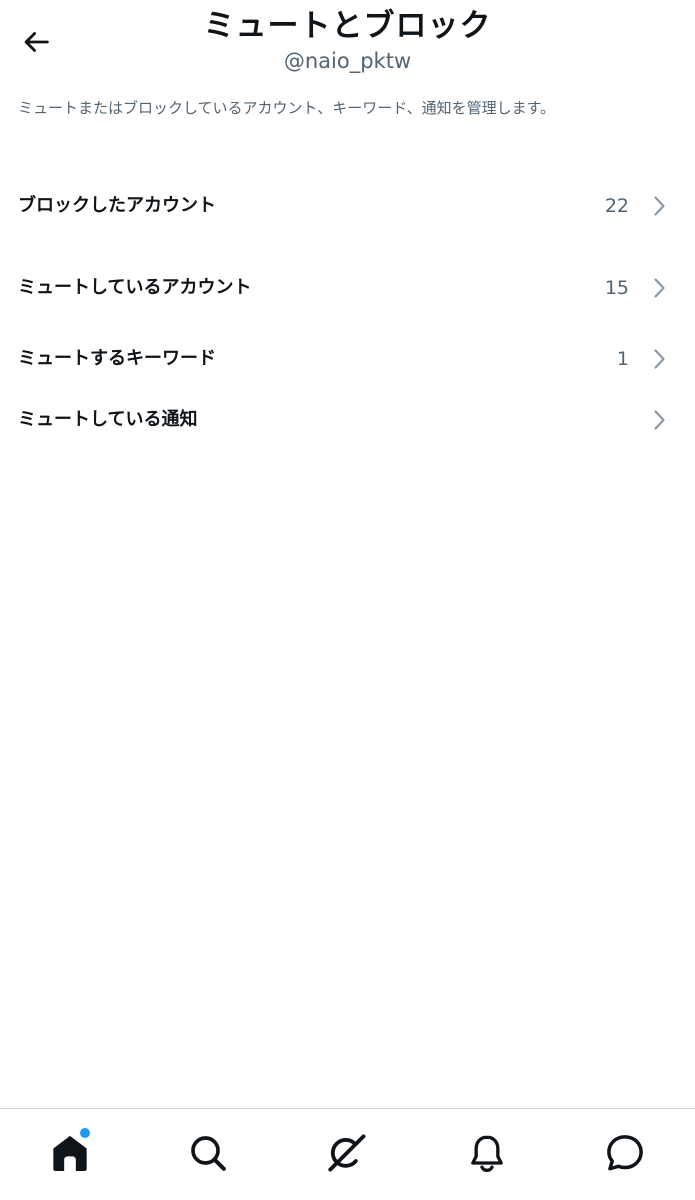  I want to click on row-label: ミュートするキーワード, so click(117, 358).